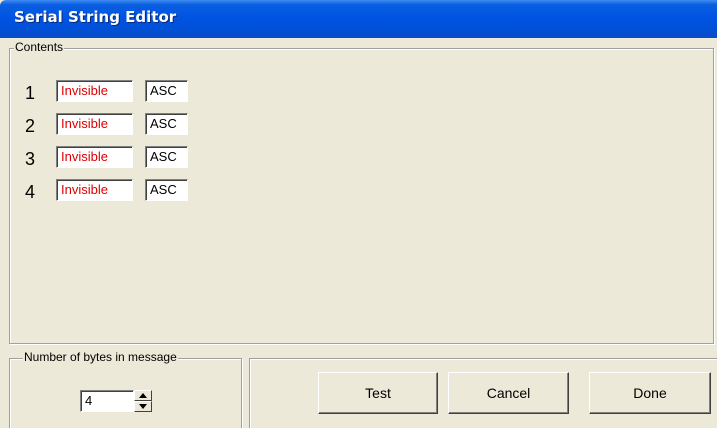  I want to click on contents-legend: Contents, so click(39, 47).